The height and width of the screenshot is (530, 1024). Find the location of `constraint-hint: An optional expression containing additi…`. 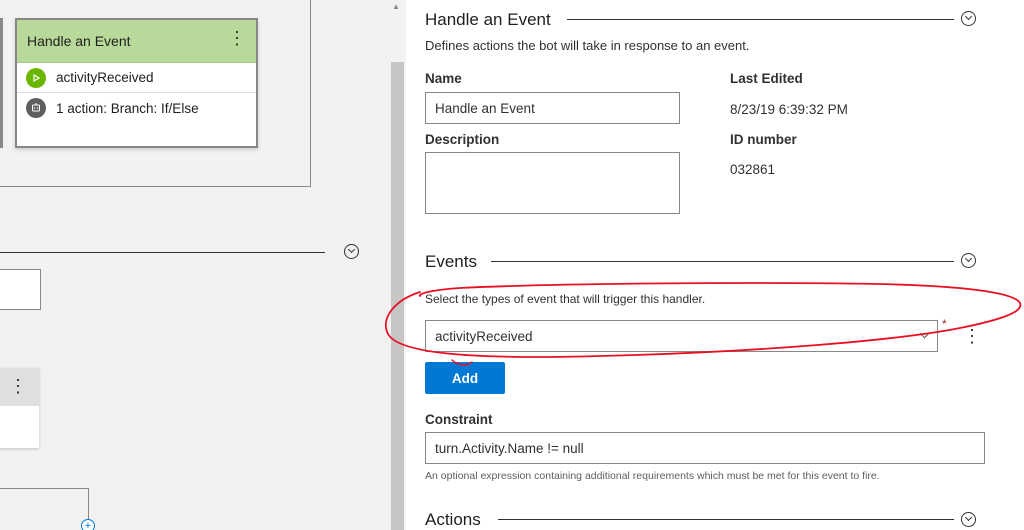

constraint-hint: An optional expression containing additi… is located at coordinates (652, 476).